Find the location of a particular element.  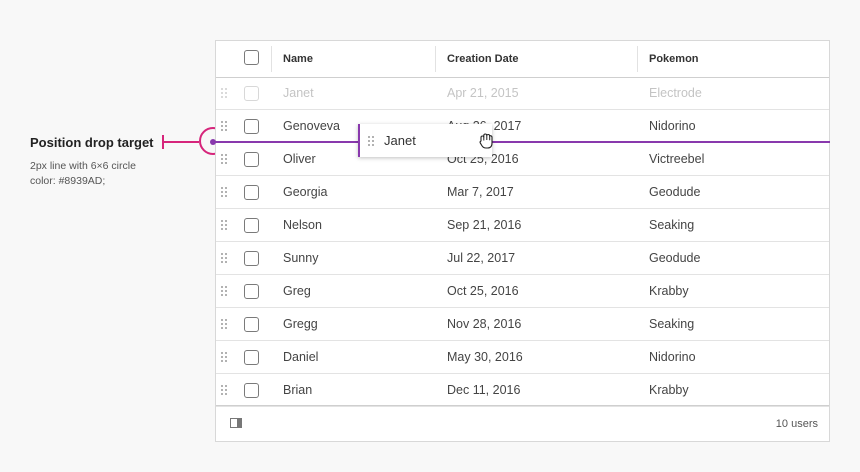

table-row: Sunny Jul 22, 2017 Geodude is located at coordinates (522, 258).